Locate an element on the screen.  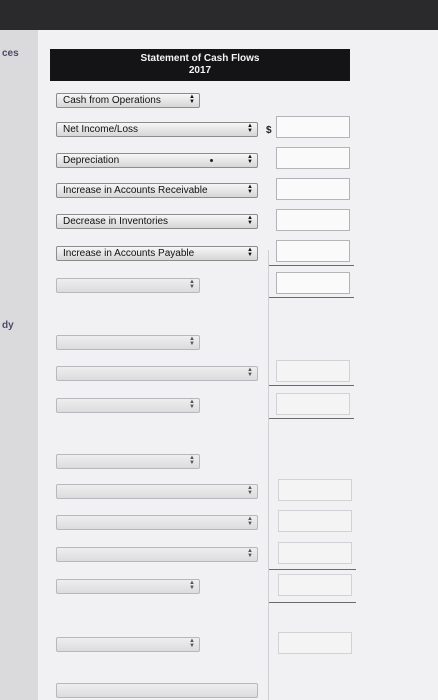
browser-top-bar is located at coordinates (219, 15).